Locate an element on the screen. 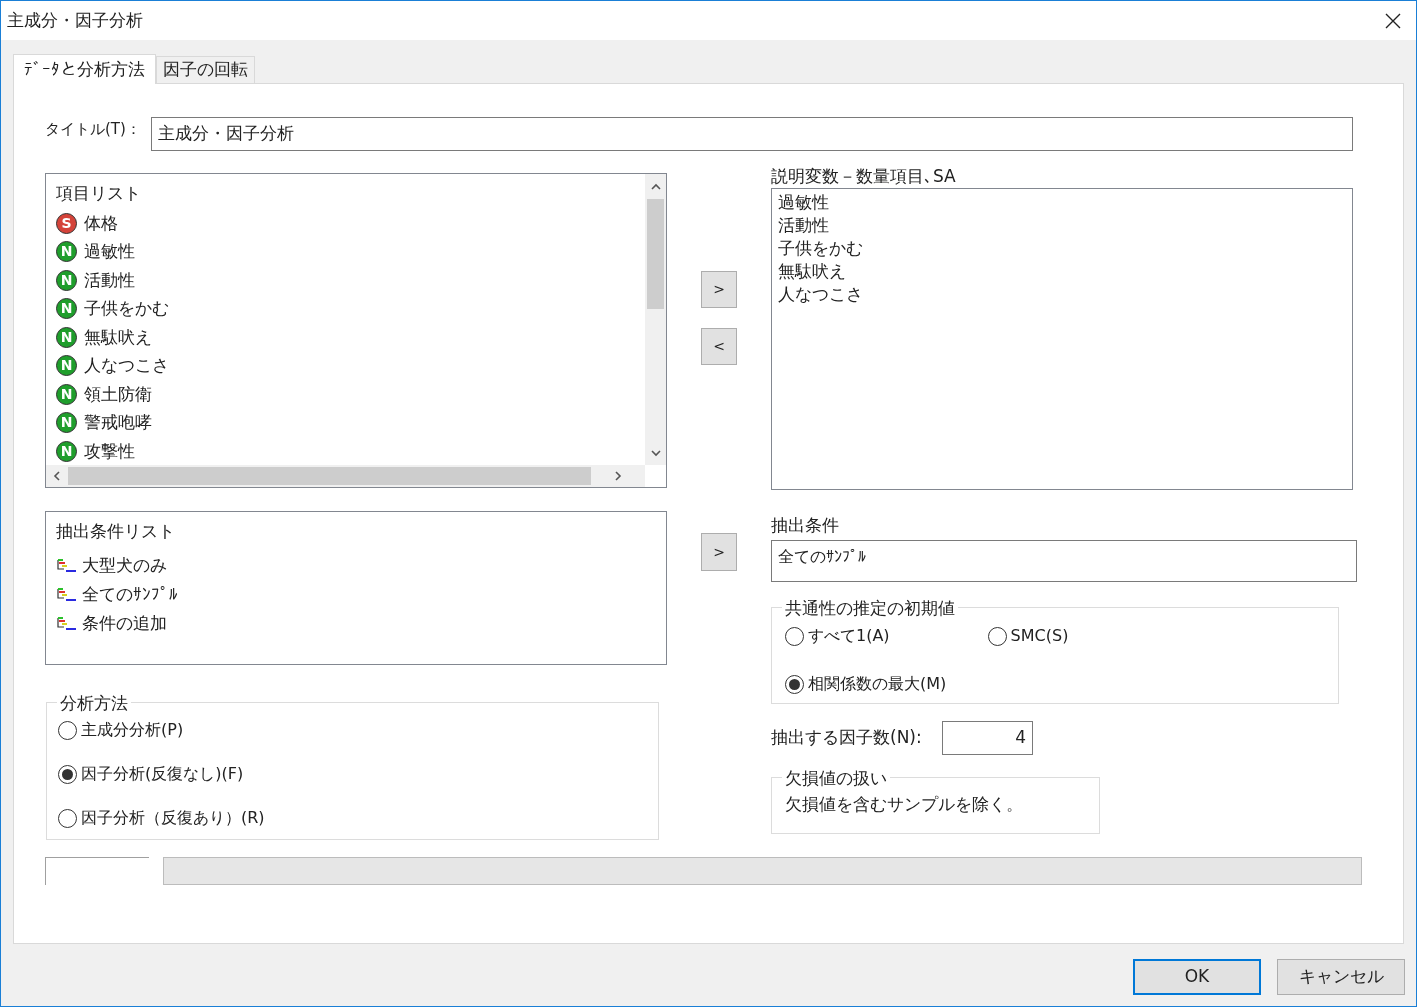 This screenshot has height=1007, width=1417. dialog-button: キャンセル is located at coordinates (1341, 977).